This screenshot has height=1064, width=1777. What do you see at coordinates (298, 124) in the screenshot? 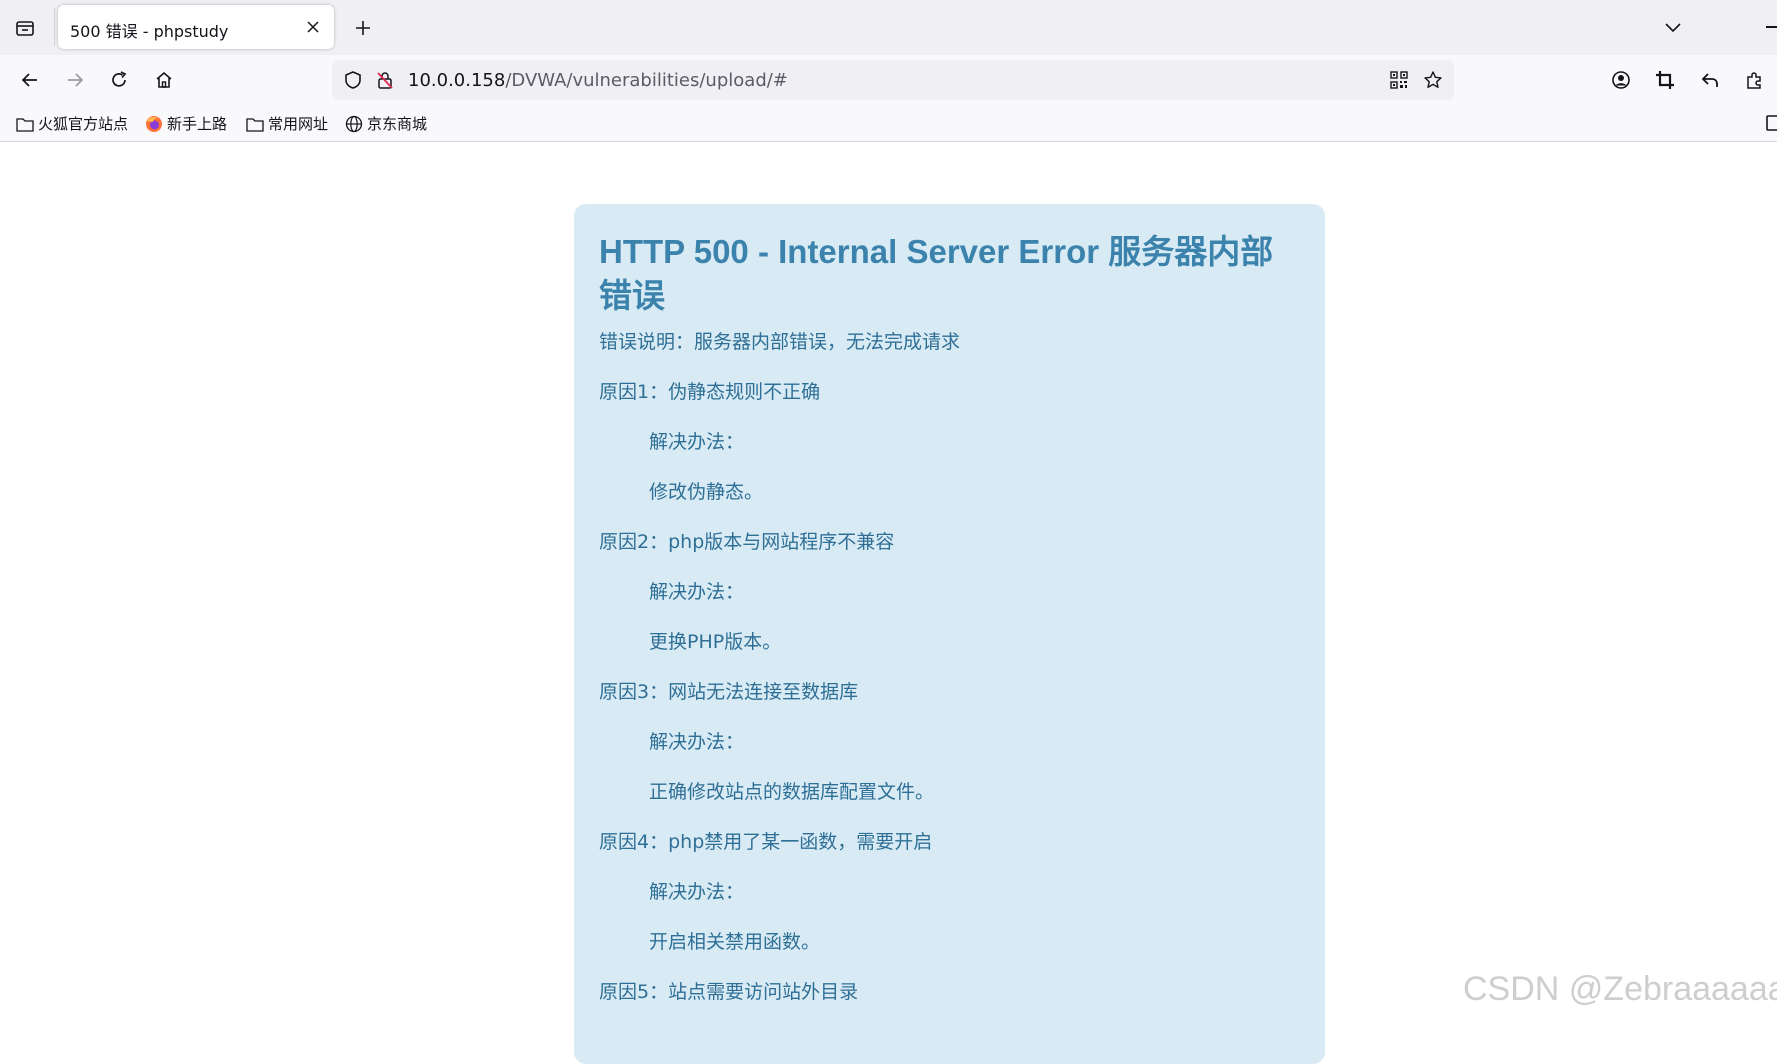
I see `bookmark-label: 常用网址` at bounding box center [298, 124].